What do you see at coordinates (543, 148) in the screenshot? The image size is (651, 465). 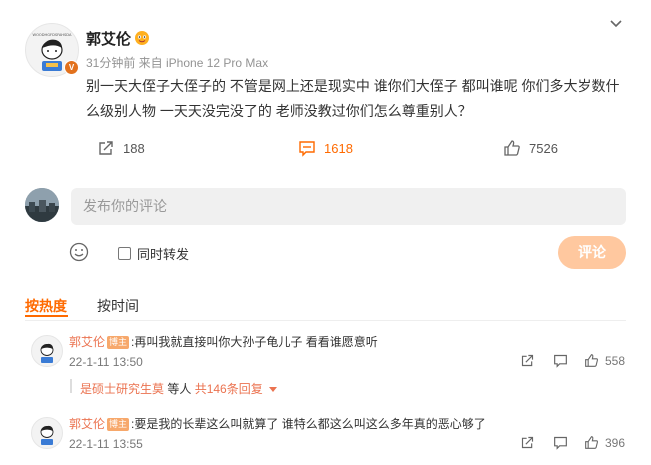 I see `like-count: 7526` at bounding box center [543, 148].